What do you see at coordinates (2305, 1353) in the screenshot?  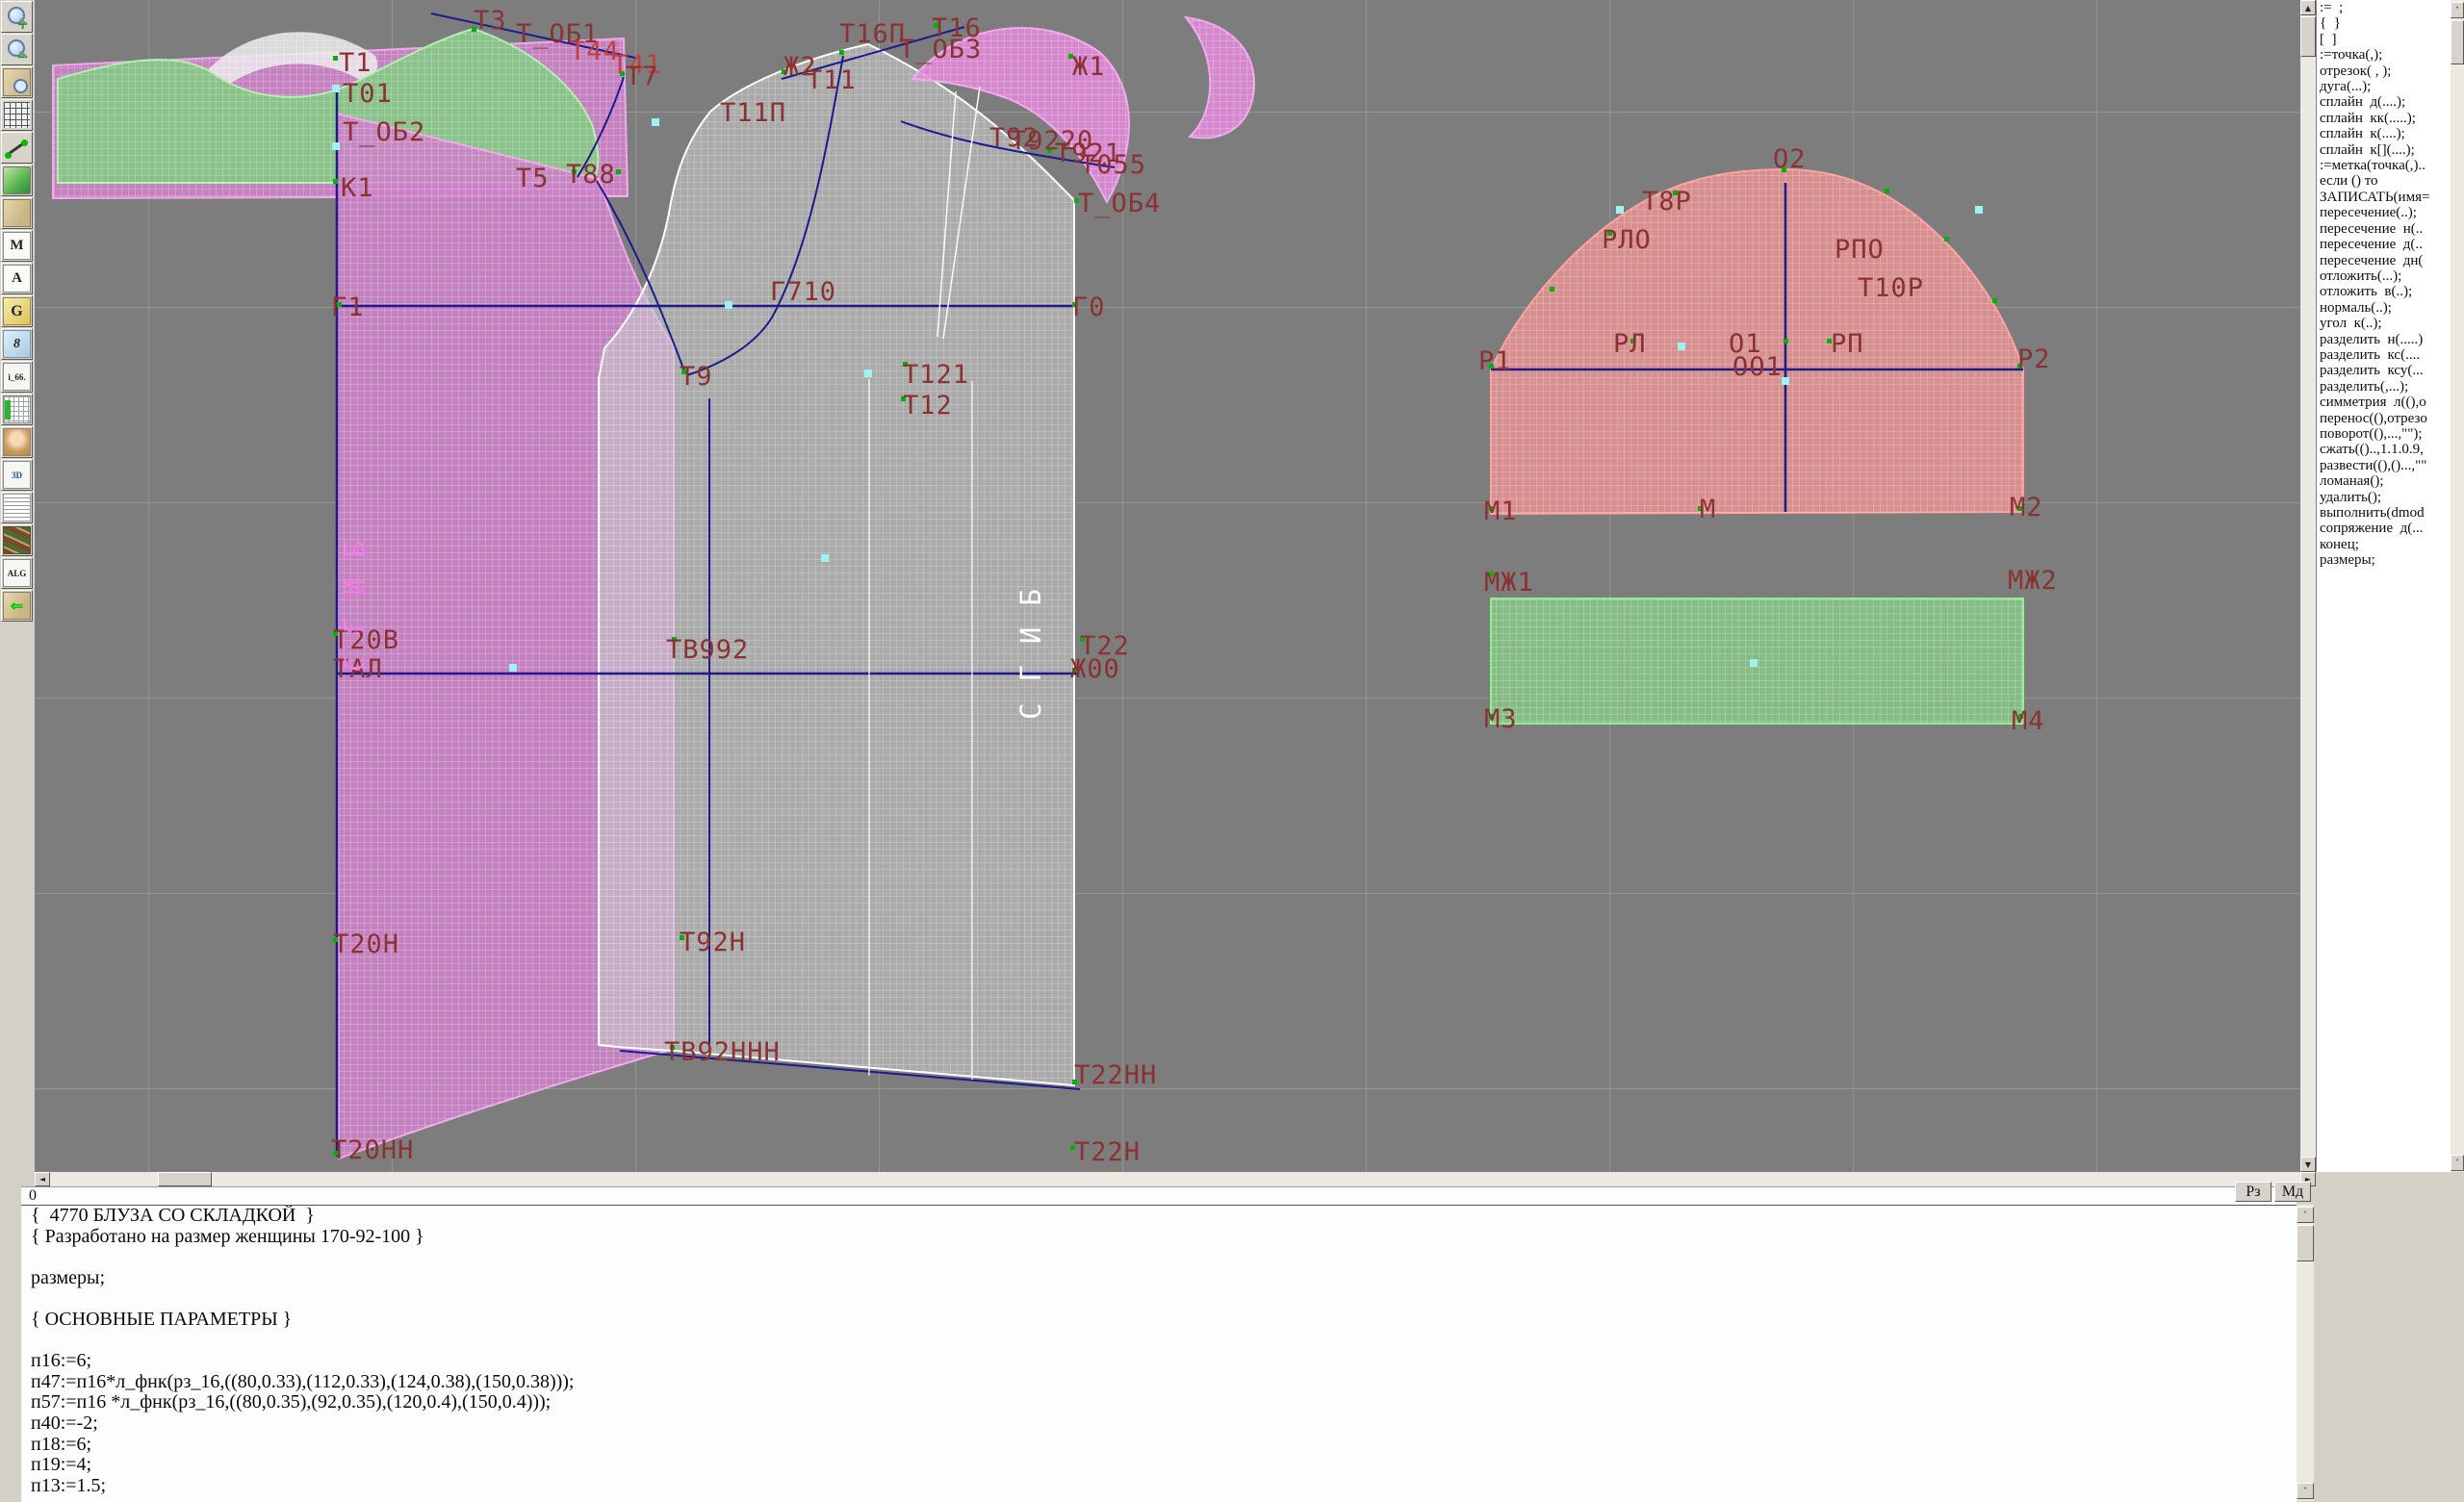 I see `editor-vscrollbar: ˄ ˅` at bounding box center [2305, 1353].